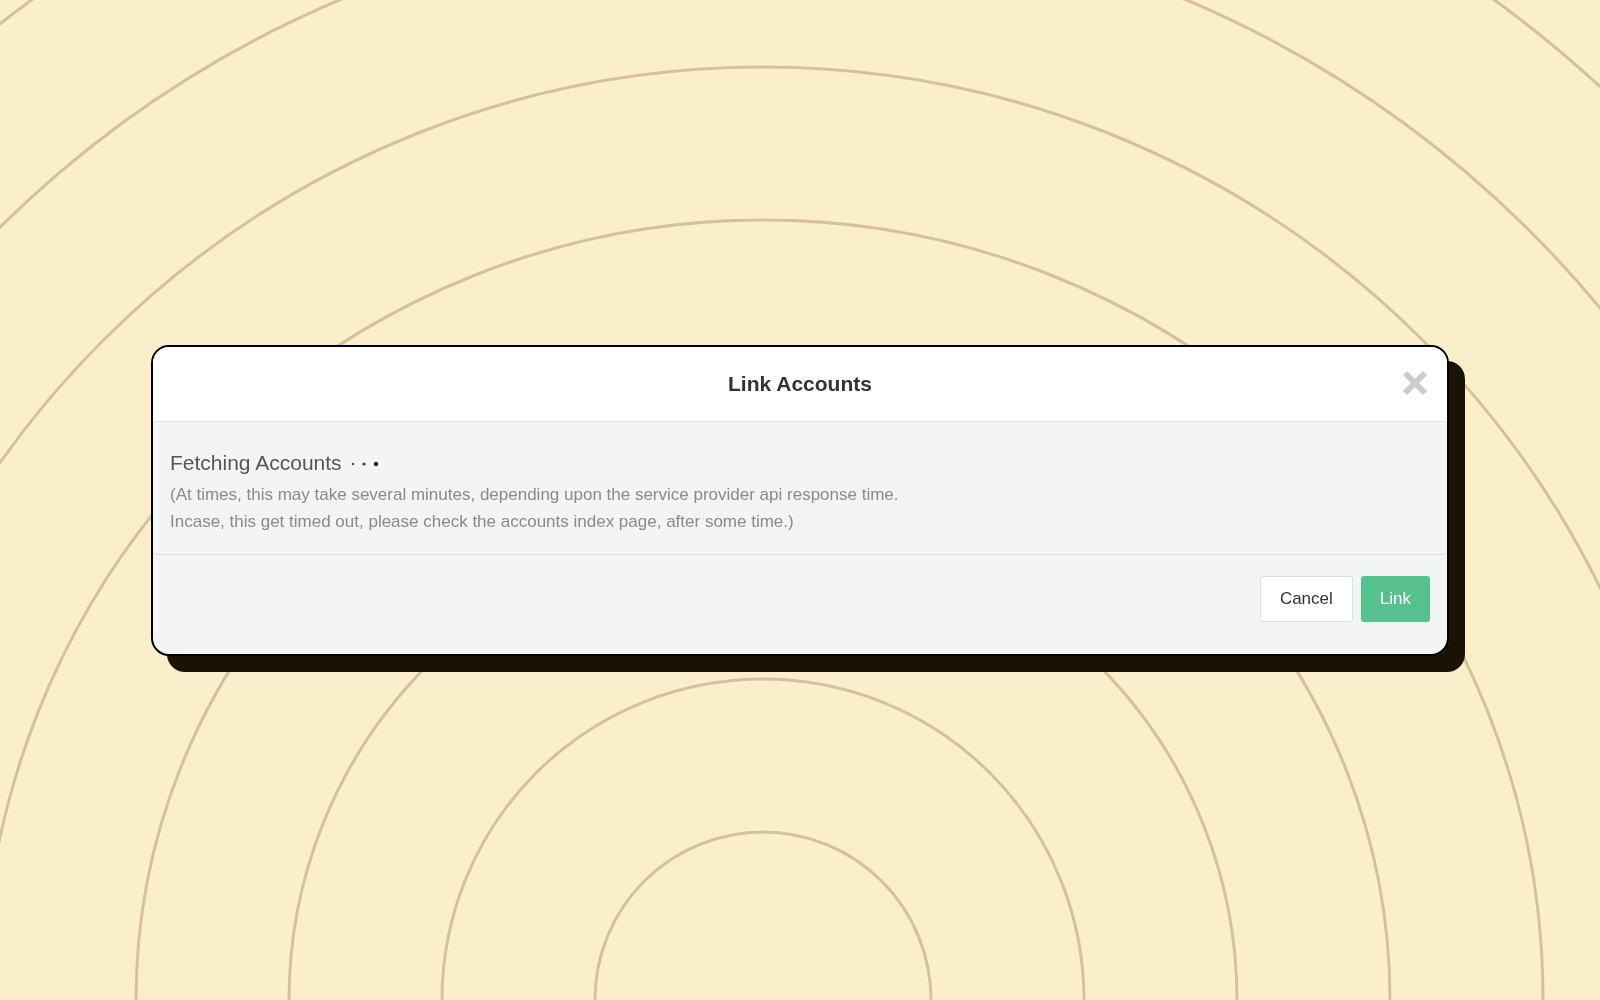  I want to click on cancel-button: Cancel, so click(1306, 599).